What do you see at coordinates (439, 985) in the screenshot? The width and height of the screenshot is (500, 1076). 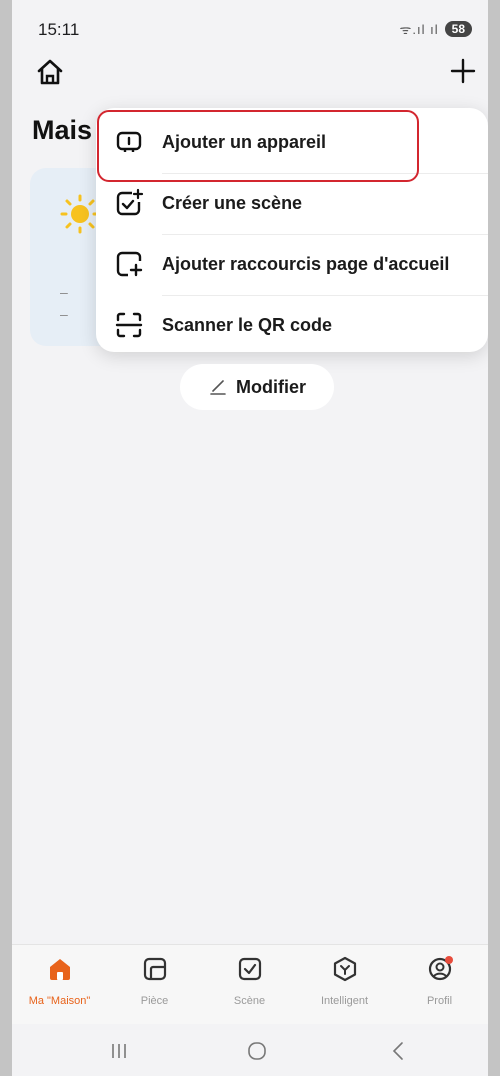 I see `nav-tab-profile: Profil` at bounding box center [439, 985].